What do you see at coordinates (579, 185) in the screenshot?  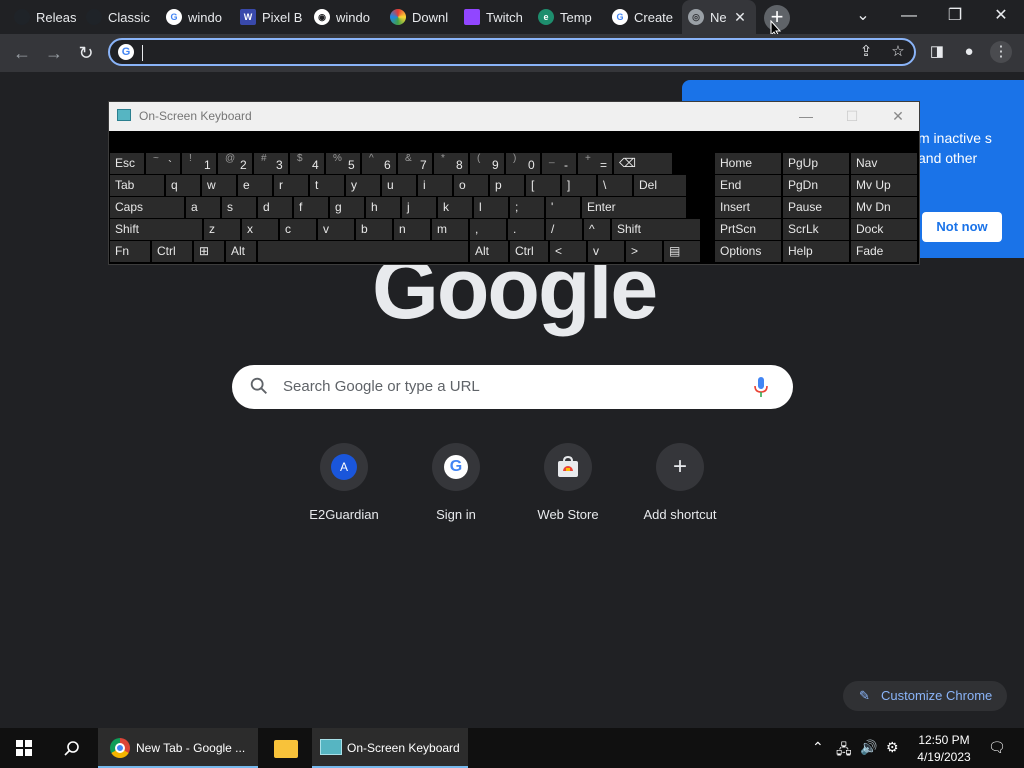 I see `key-char: ]` at bounding box center [579, 185].